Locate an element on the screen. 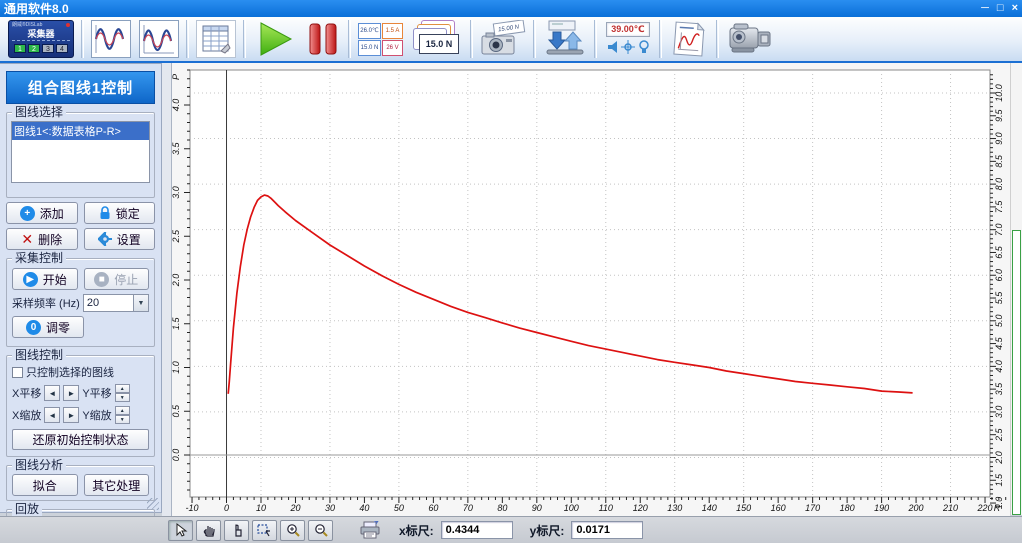 Image resolution: width=1022 pixels, height=543 pixels. data-table-button is located at coordinates (216, 39).